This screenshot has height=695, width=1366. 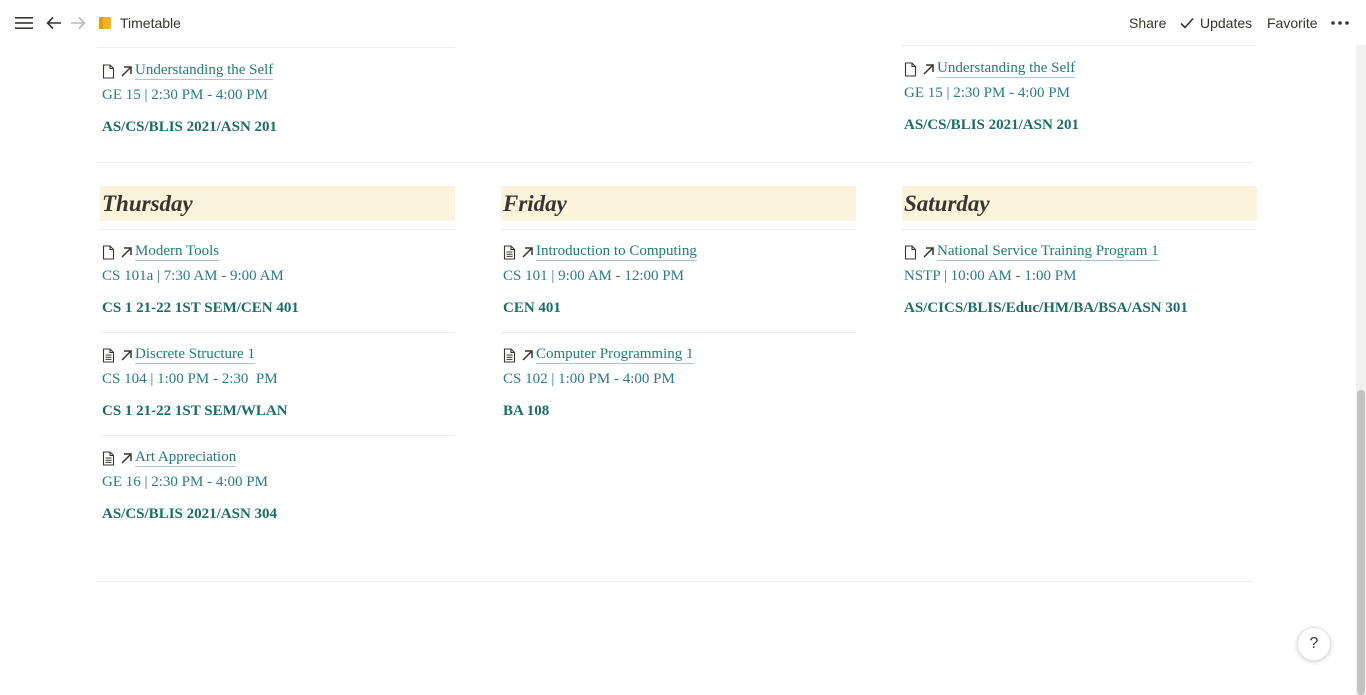 What do you see at coordinates (1048, 252) in the screenshot?
I see `class-title-link: National Service Training Program 1` at bounding box center [1048, 252].